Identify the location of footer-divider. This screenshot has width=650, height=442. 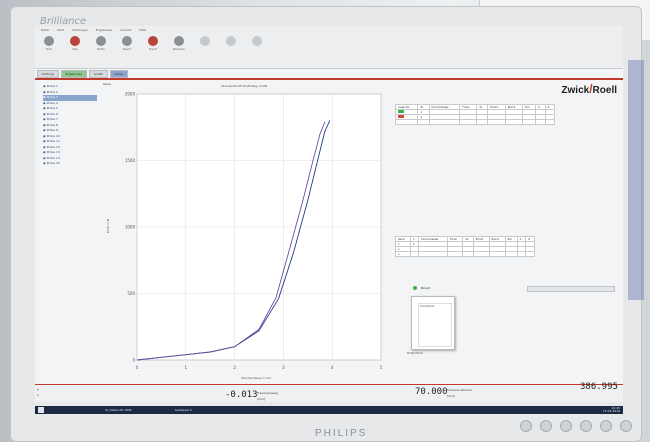
(329, 384).